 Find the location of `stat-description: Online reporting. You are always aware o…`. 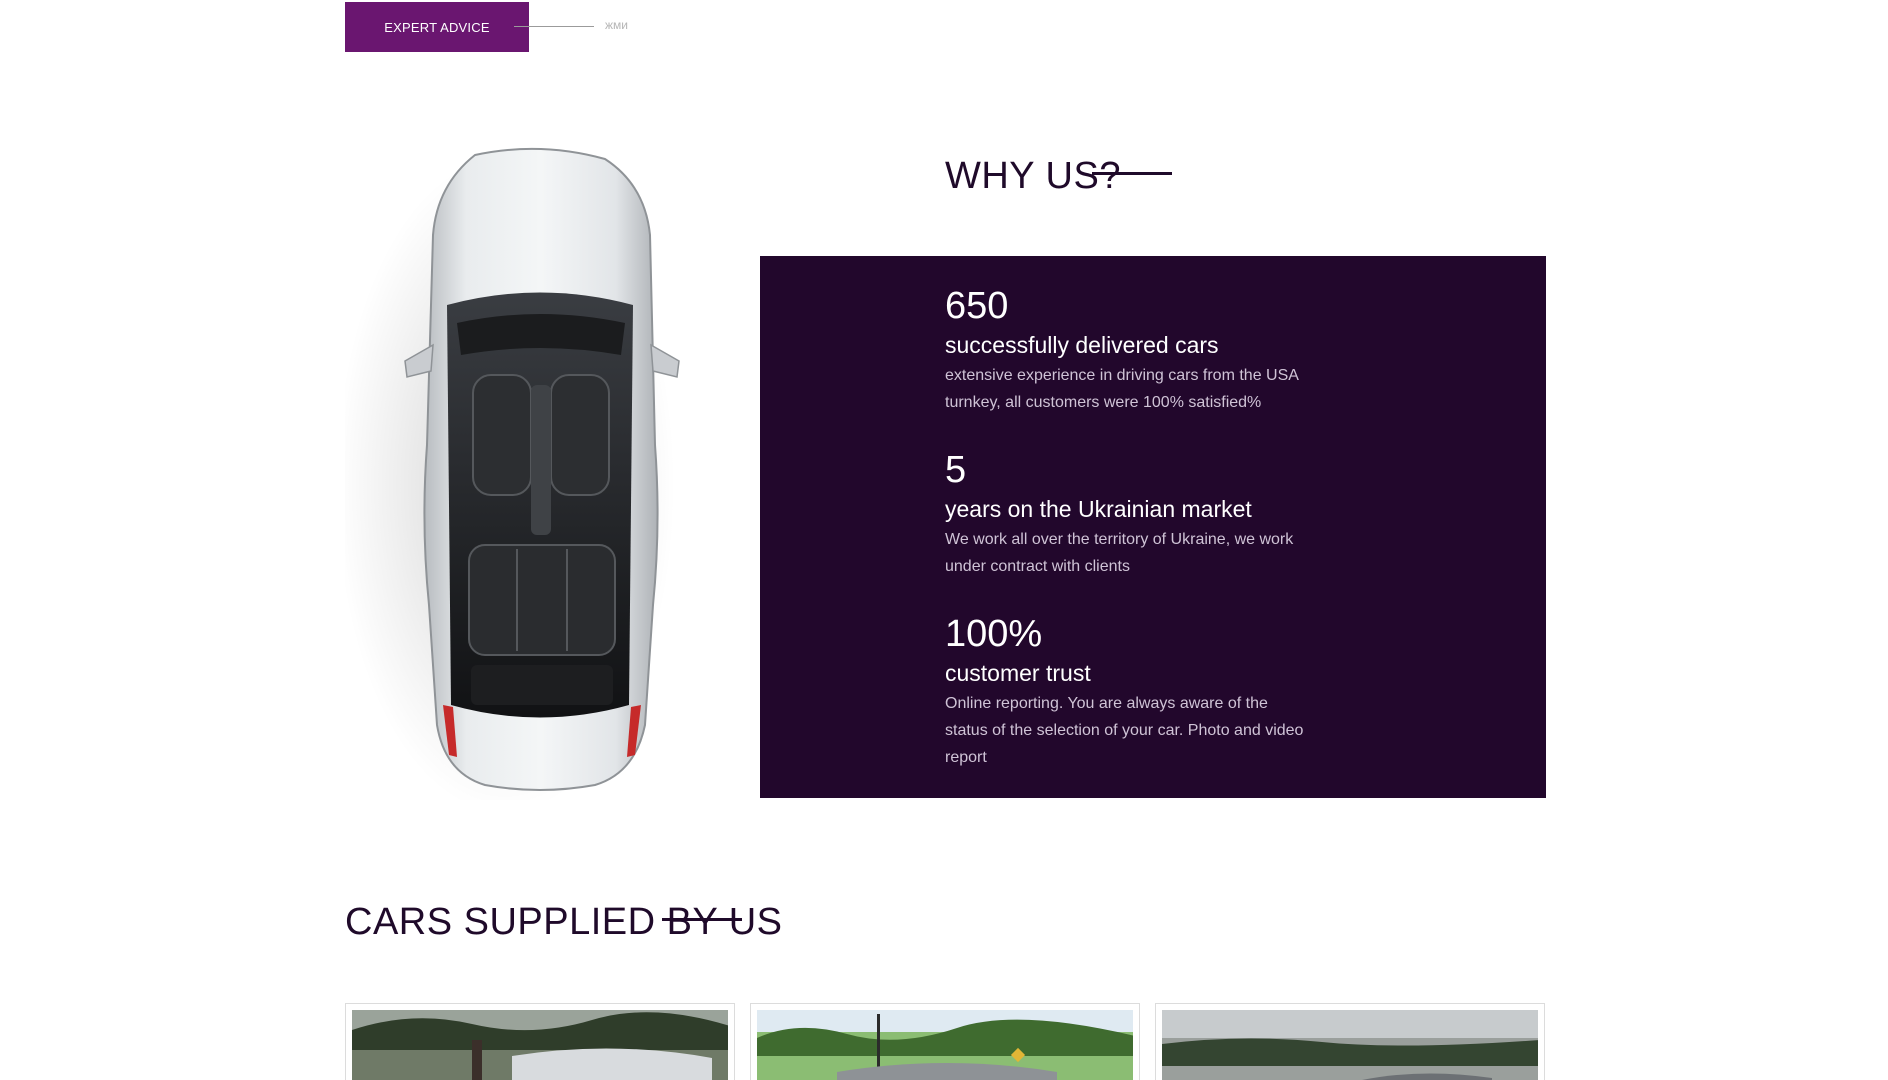

stat-description: Online reporting. You are always aware o… is located at coordinates (1124, 730).